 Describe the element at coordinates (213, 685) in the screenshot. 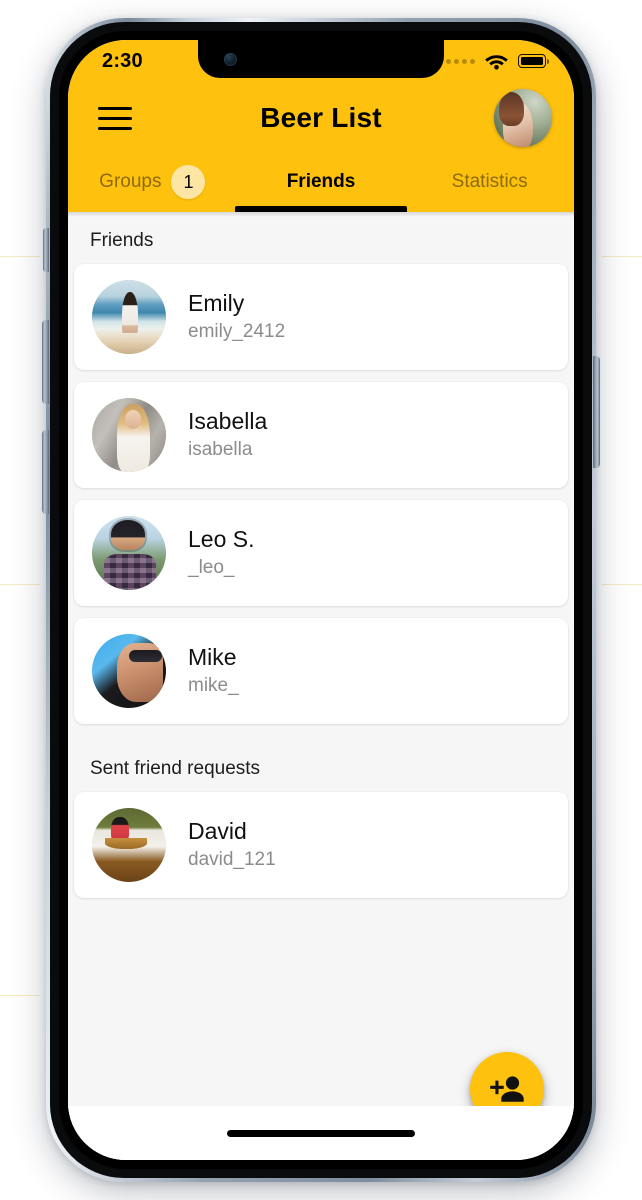

I see `friend-handle: mike_` at that location.